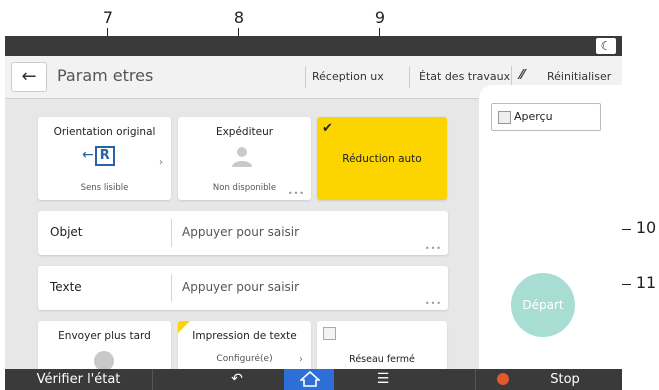 The width and height of the screenshot is (659, 390). What do you see at coordinates (105, 75) in the screenshot?
I see `page-title: Param etres` at bounding box center [105, 75].